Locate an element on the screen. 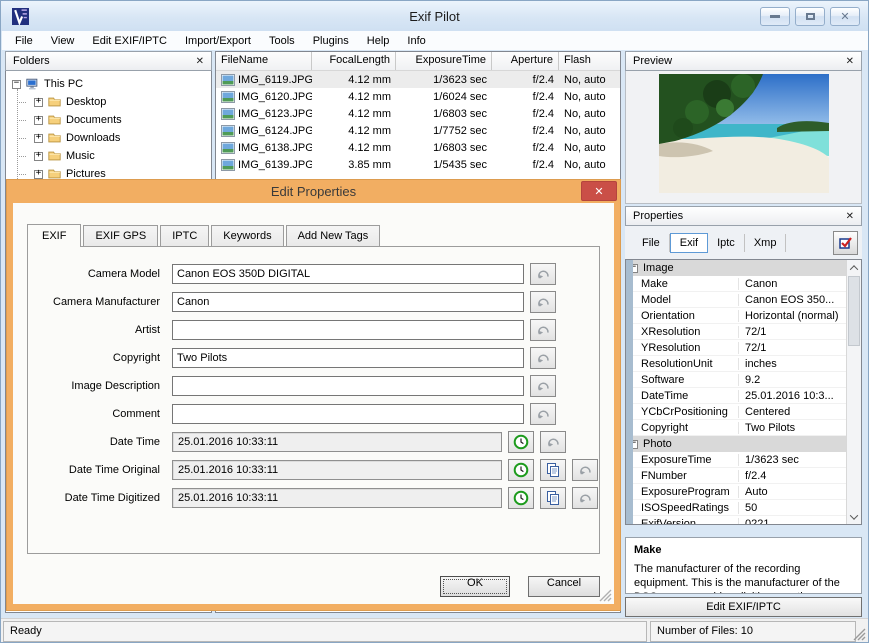 The image size is (869, 643). column-header-aperture: Aperture is located at coordinates (525, 61).